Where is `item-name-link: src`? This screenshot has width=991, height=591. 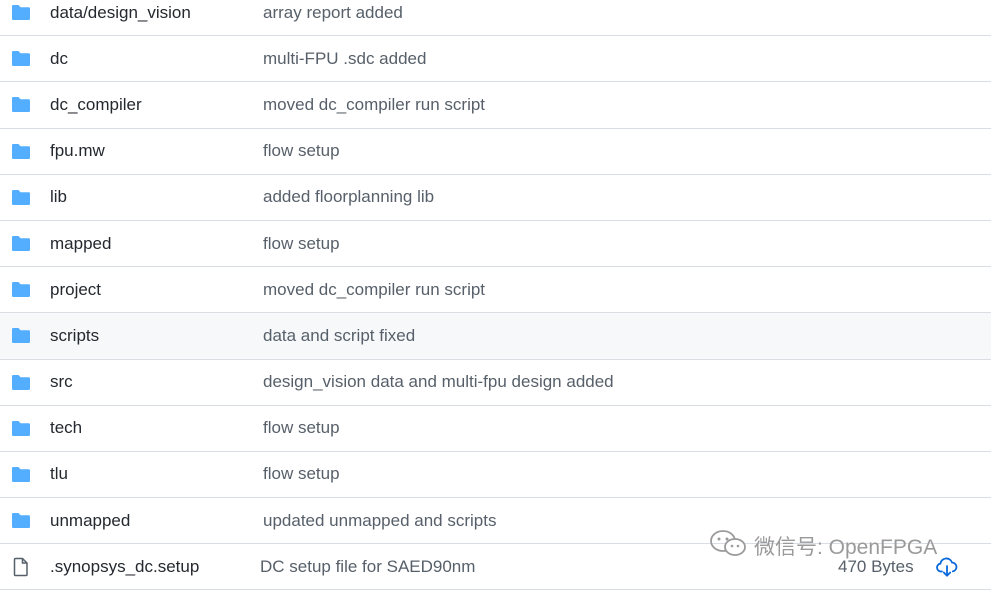 item-name-link: src is located at coordinates (61, 382).